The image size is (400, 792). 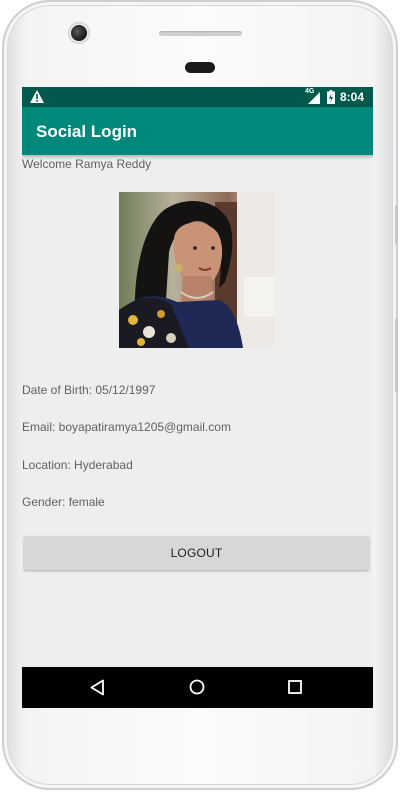 I want to click on signal-icon, so click(x=314, y=98).